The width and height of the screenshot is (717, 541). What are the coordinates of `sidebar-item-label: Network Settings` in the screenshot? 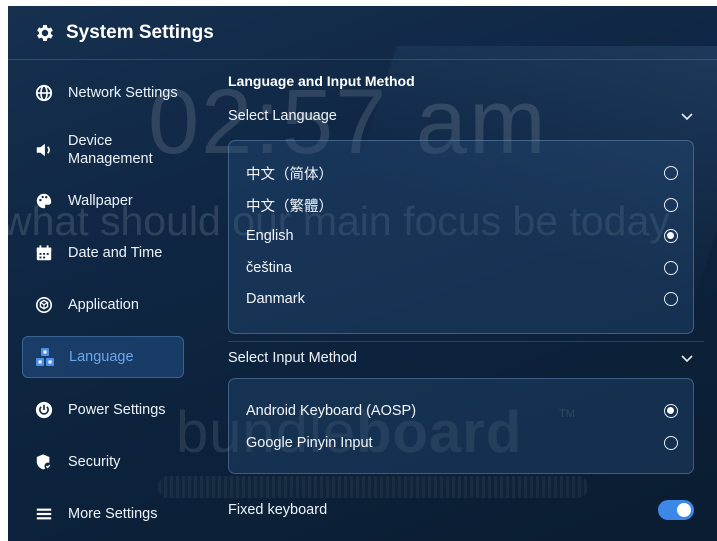 It's located at (123, 93).